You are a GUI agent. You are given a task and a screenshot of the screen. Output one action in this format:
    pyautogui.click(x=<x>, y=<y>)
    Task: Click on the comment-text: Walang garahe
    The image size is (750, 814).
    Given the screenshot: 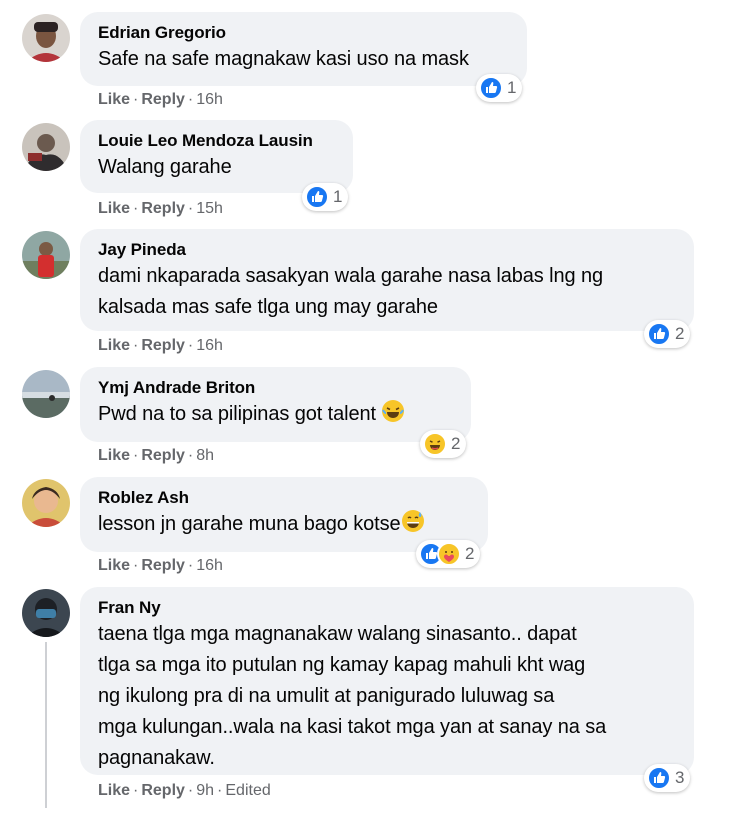 What is the action you would take?
    pyautogui.click(x=165, y=167)
    